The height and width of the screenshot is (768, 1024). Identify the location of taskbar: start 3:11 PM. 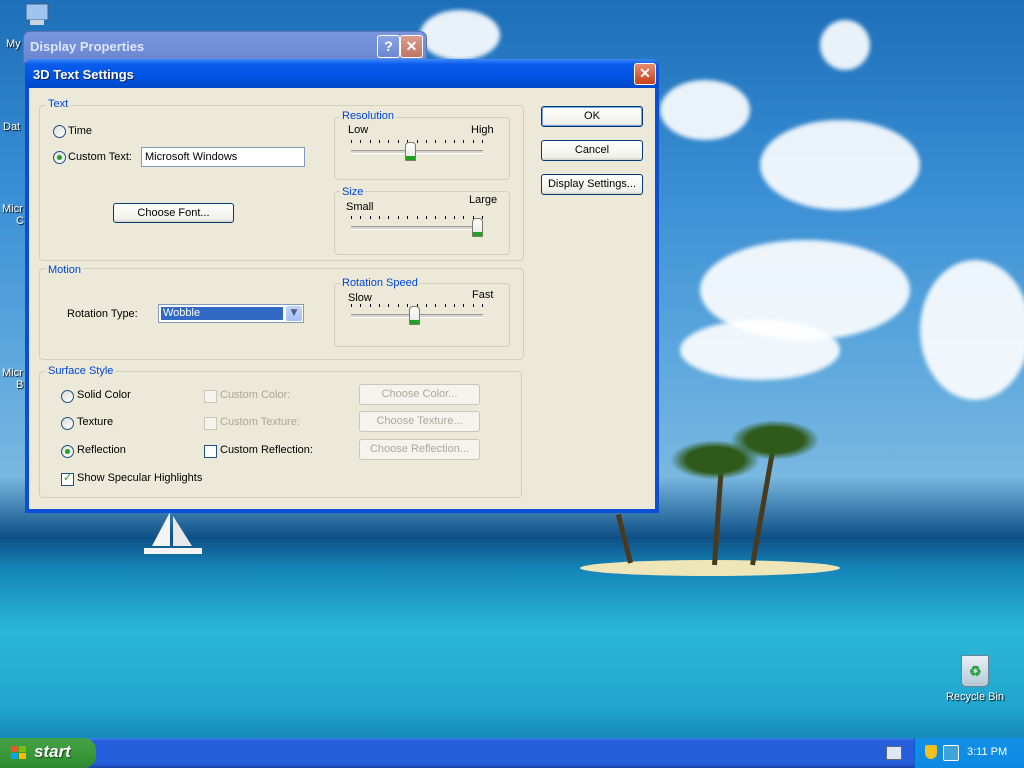
(512, 753).